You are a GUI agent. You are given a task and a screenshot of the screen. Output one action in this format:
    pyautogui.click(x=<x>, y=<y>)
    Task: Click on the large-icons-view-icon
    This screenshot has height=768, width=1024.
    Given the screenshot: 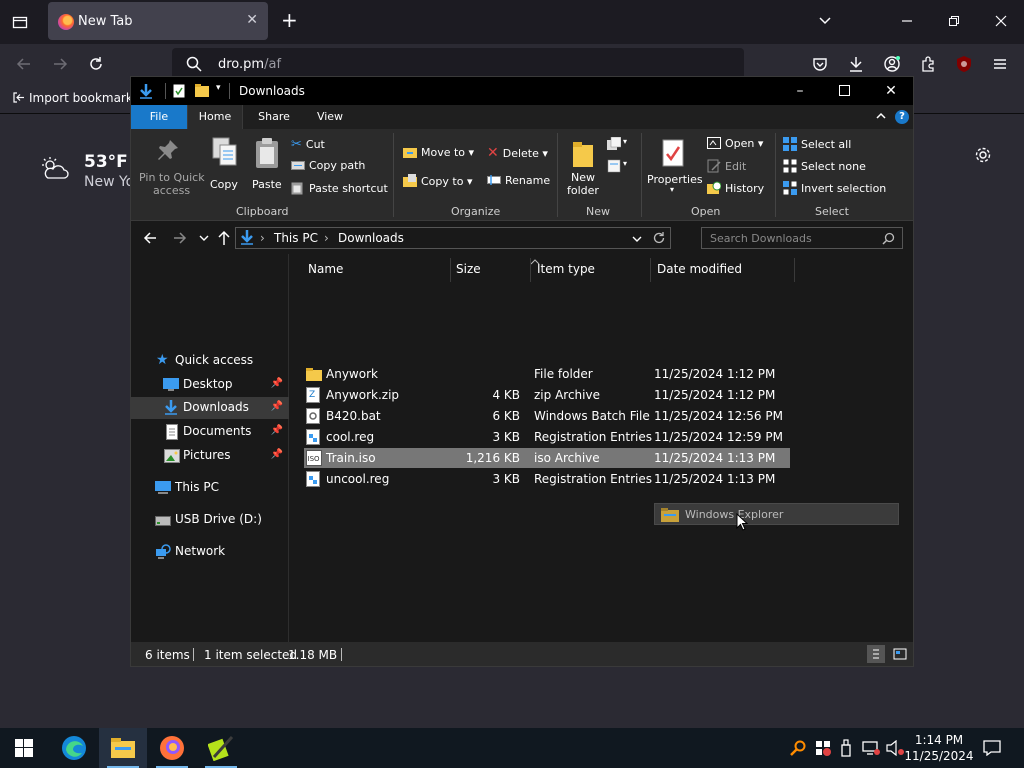 What is the action you would take?
    pyautogui.click(x=900, y=654)
    